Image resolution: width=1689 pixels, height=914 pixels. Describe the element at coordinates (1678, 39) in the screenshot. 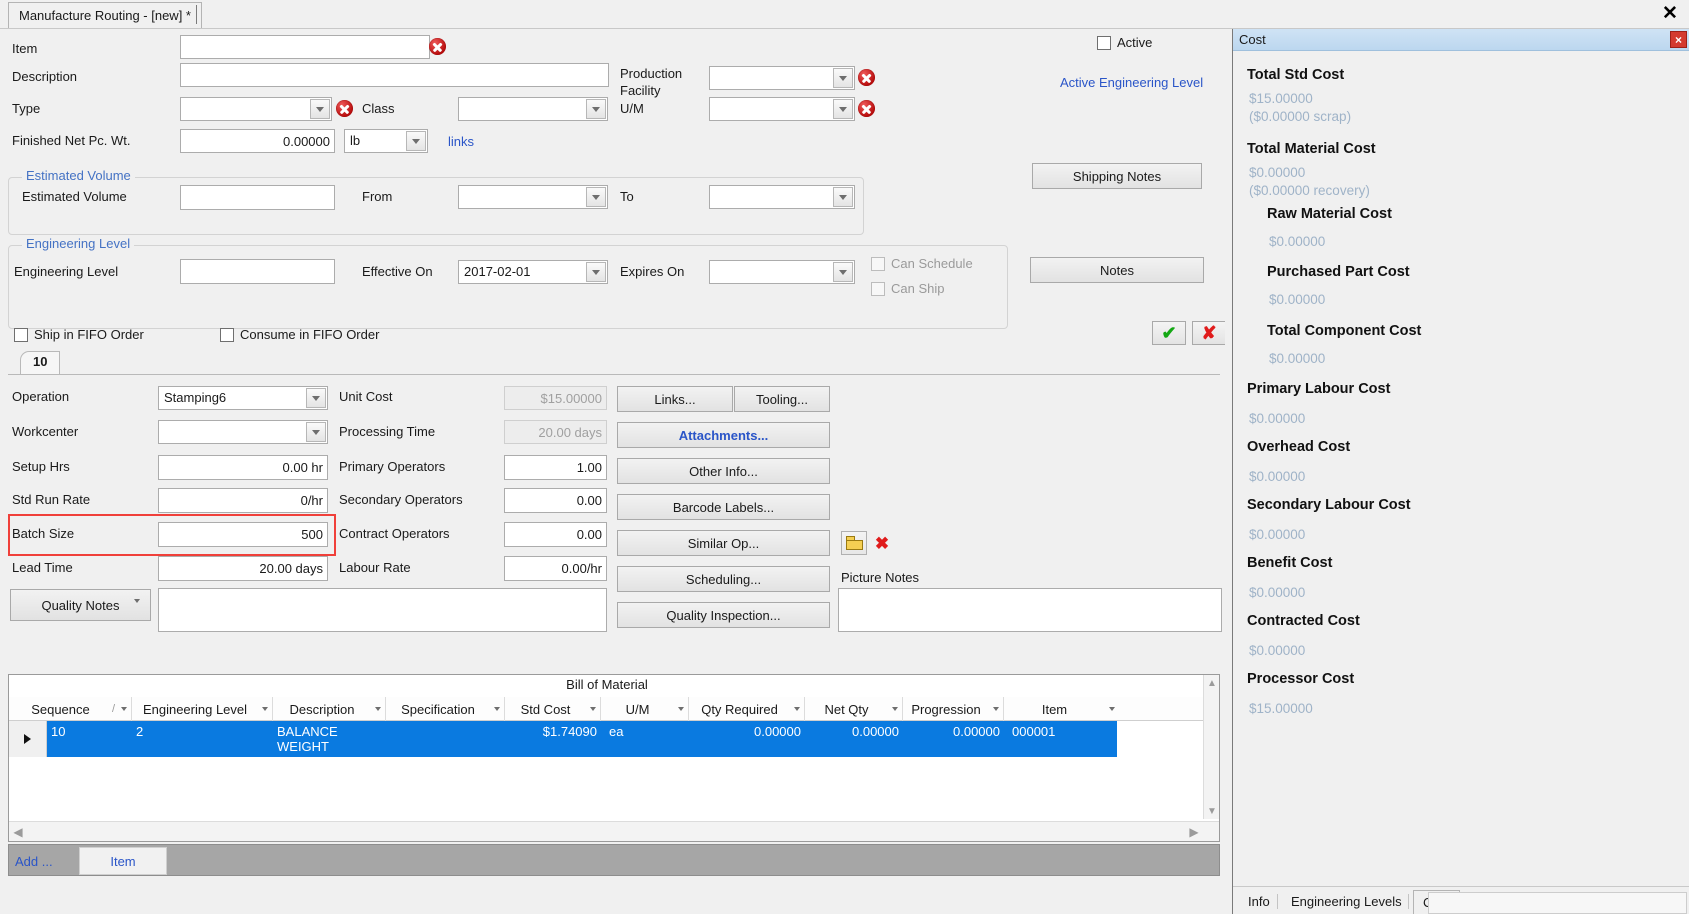

I see `close-icon: ×` at that location.